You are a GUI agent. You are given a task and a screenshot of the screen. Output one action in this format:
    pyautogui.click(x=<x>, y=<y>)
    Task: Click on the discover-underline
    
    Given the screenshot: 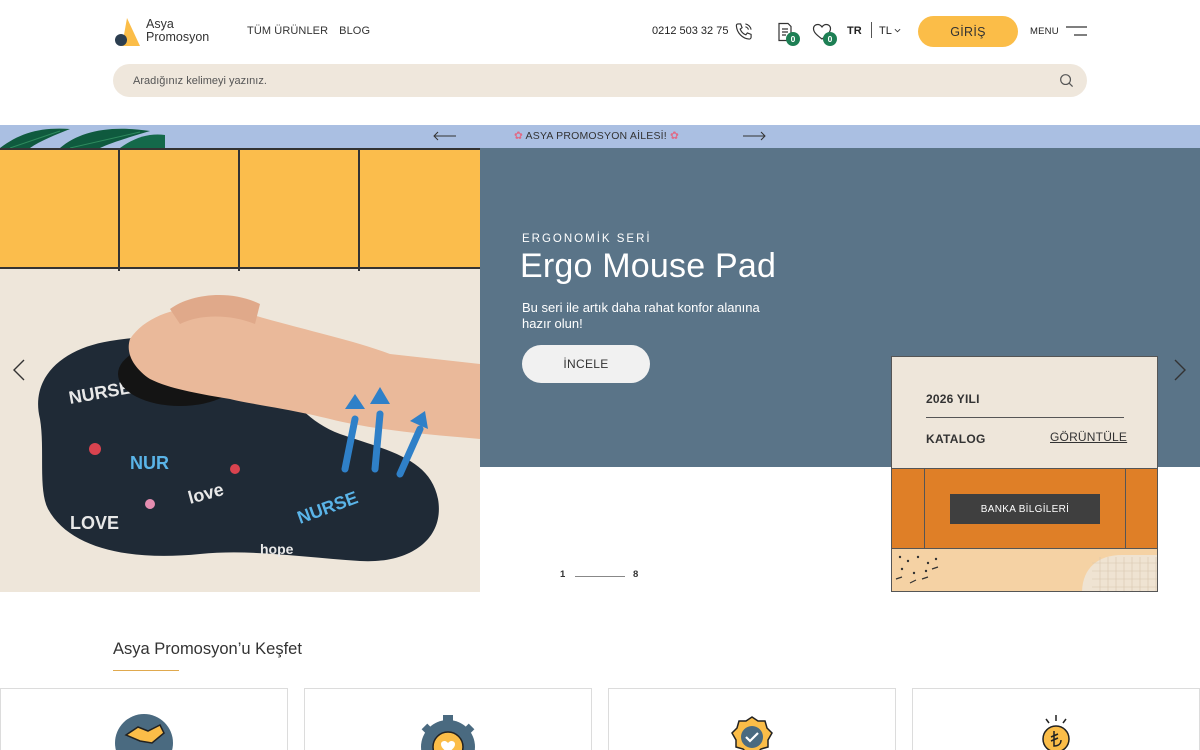 What is the action you would take?
    pyautogui.click(x=146, y=670)
    